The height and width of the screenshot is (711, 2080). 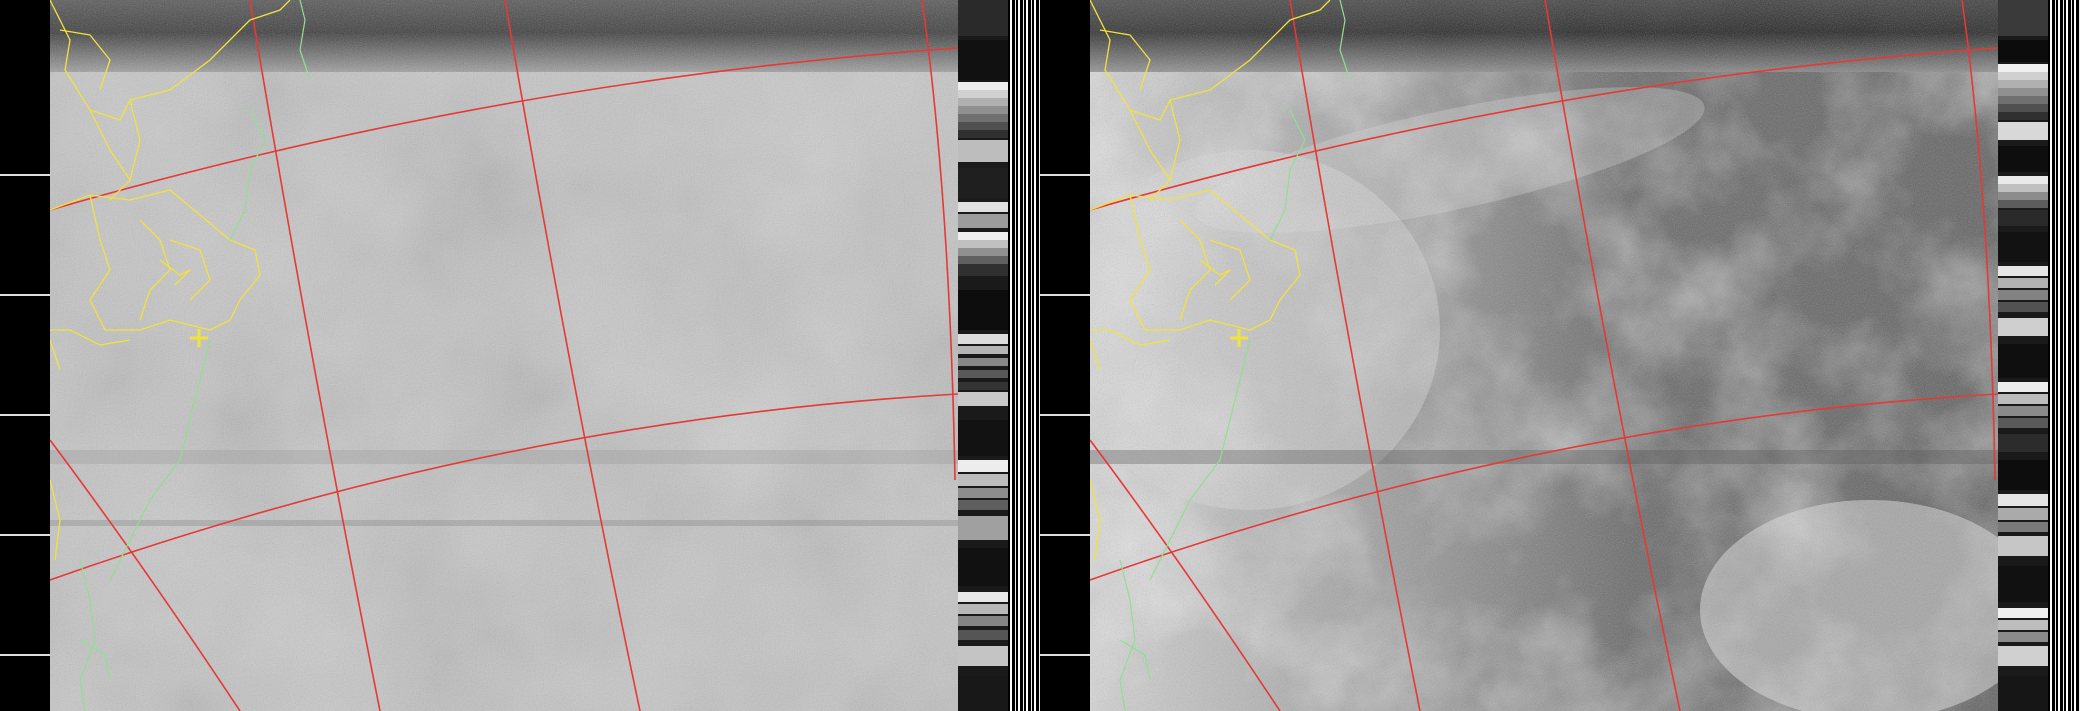 I want to click on channel-b-sync-strip, so click(x=1065, y=355).